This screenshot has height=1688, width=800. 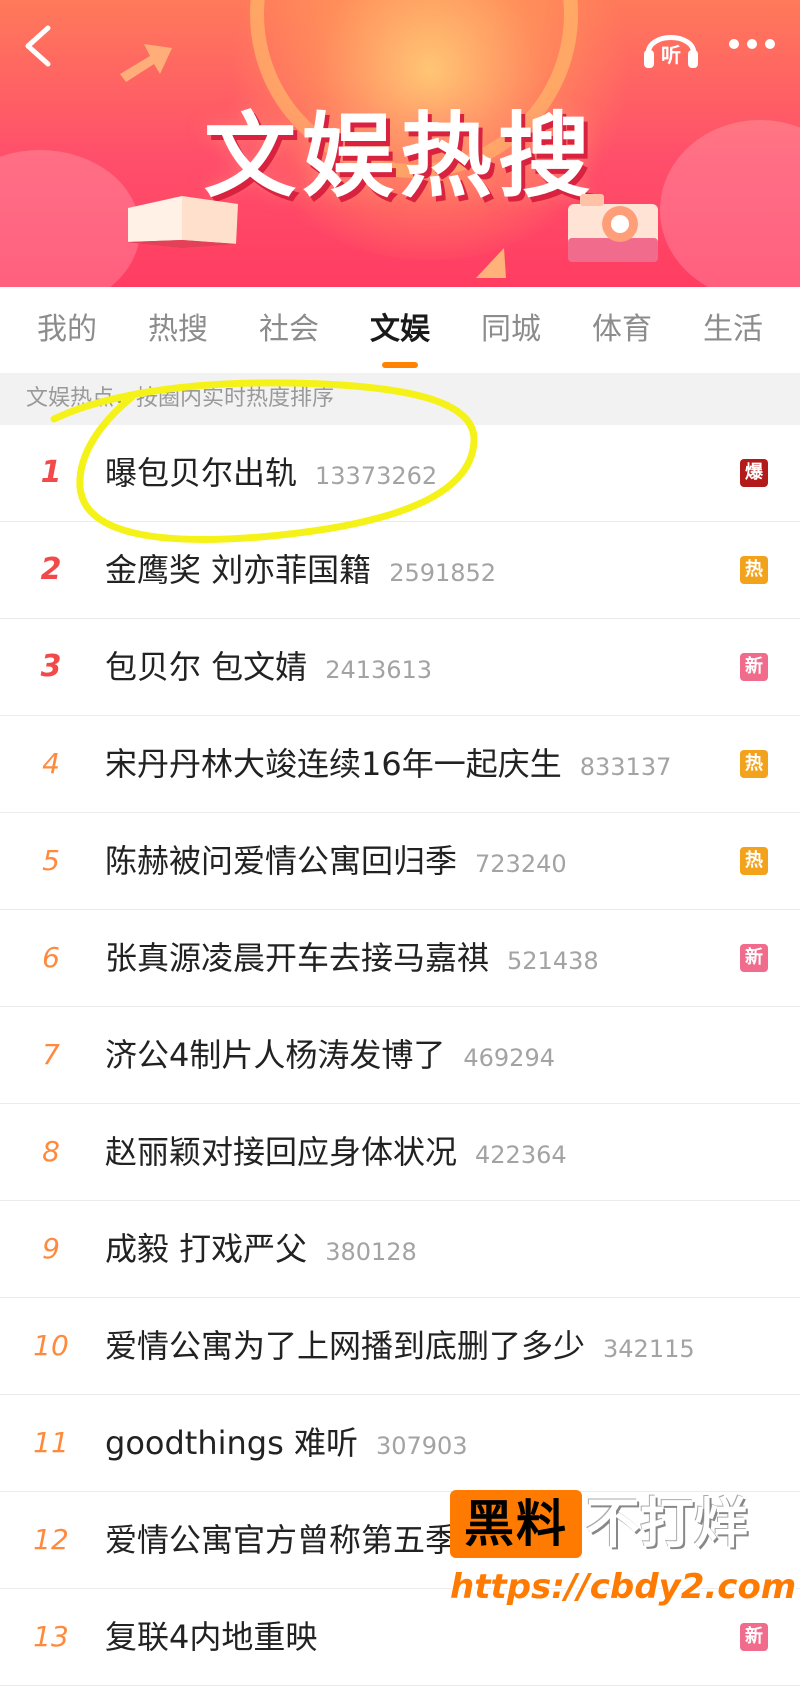 What do you see at coordinates (269, 667) in the screenshot?
I see `item-title: 包贝尔 包文婧 2413613` at bounding box center [269, 667].